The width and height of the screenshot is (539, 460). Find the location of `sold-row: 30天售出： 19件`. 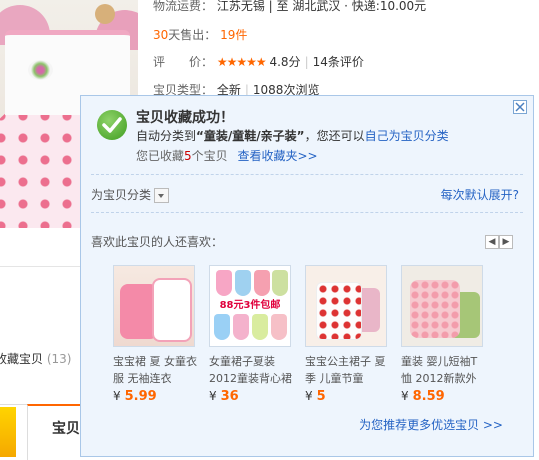

sold-row: 30天售出： 19件 is located at coordinates (200, 34).